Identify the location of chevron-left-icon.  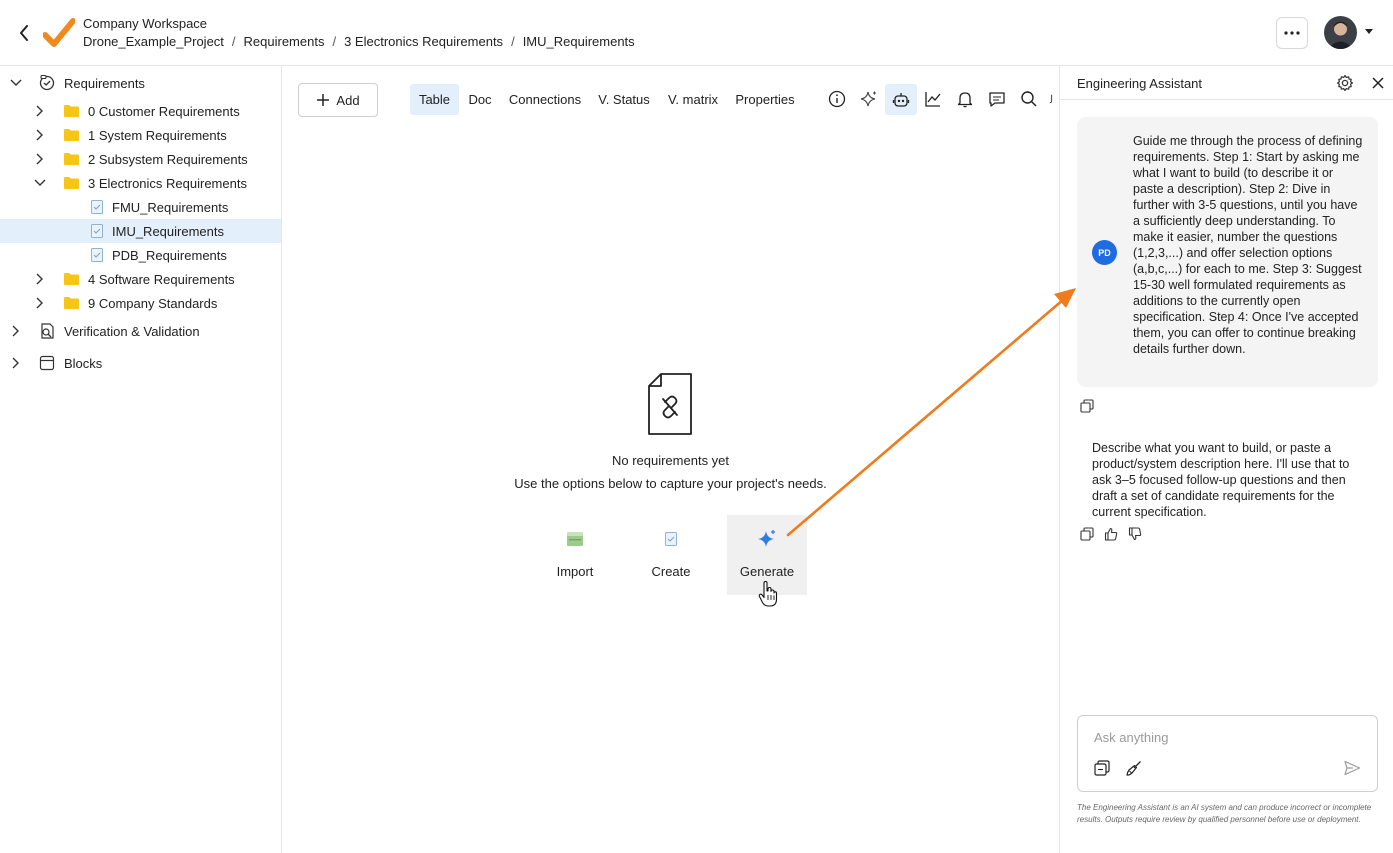
(24, 33).